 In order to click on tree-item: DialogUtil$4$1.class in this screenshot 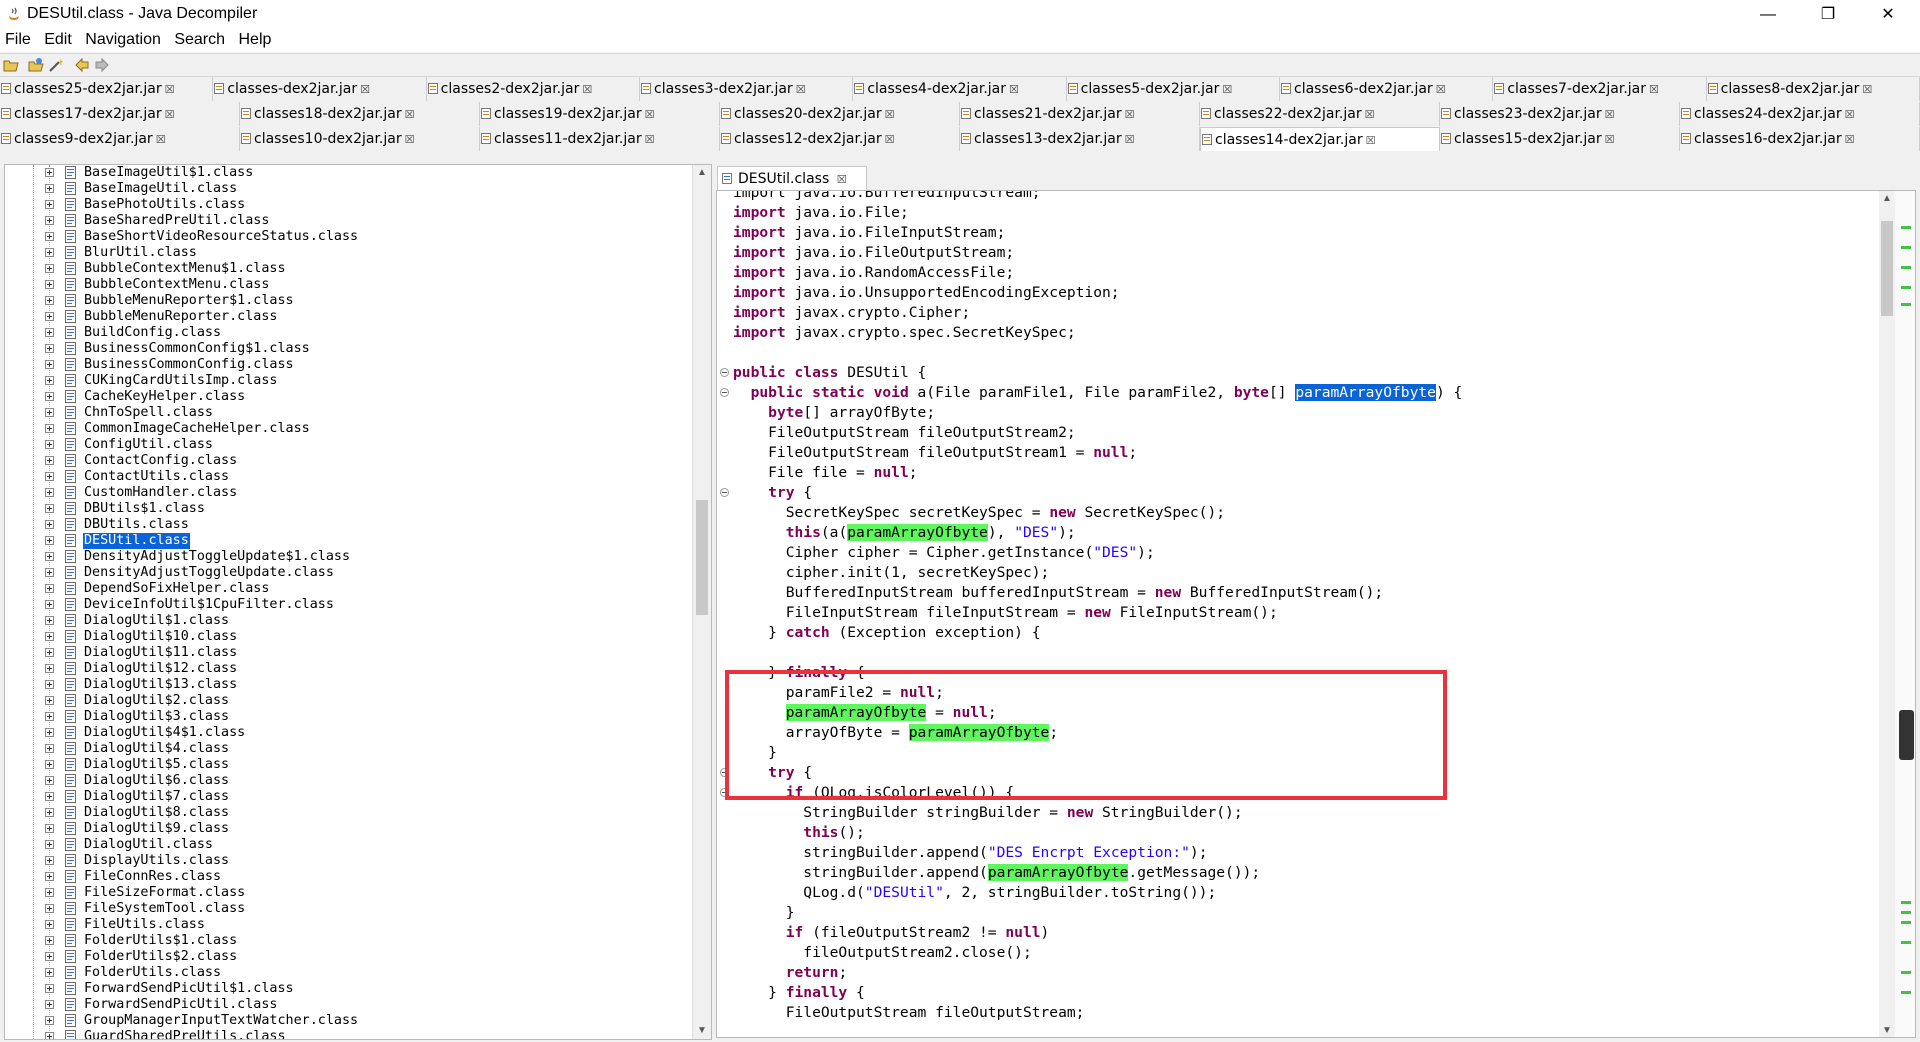, I will do `click(349, 733)`.